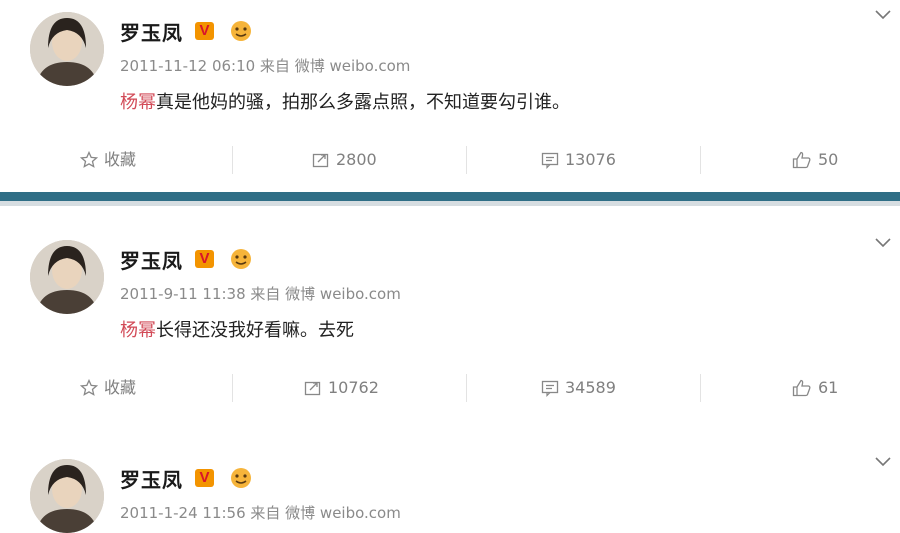 The height and width of the screenshot is (533, 900). Describe the element at coordinates (815, 160) in the screenshot. I see `like-button: 50` at that location.